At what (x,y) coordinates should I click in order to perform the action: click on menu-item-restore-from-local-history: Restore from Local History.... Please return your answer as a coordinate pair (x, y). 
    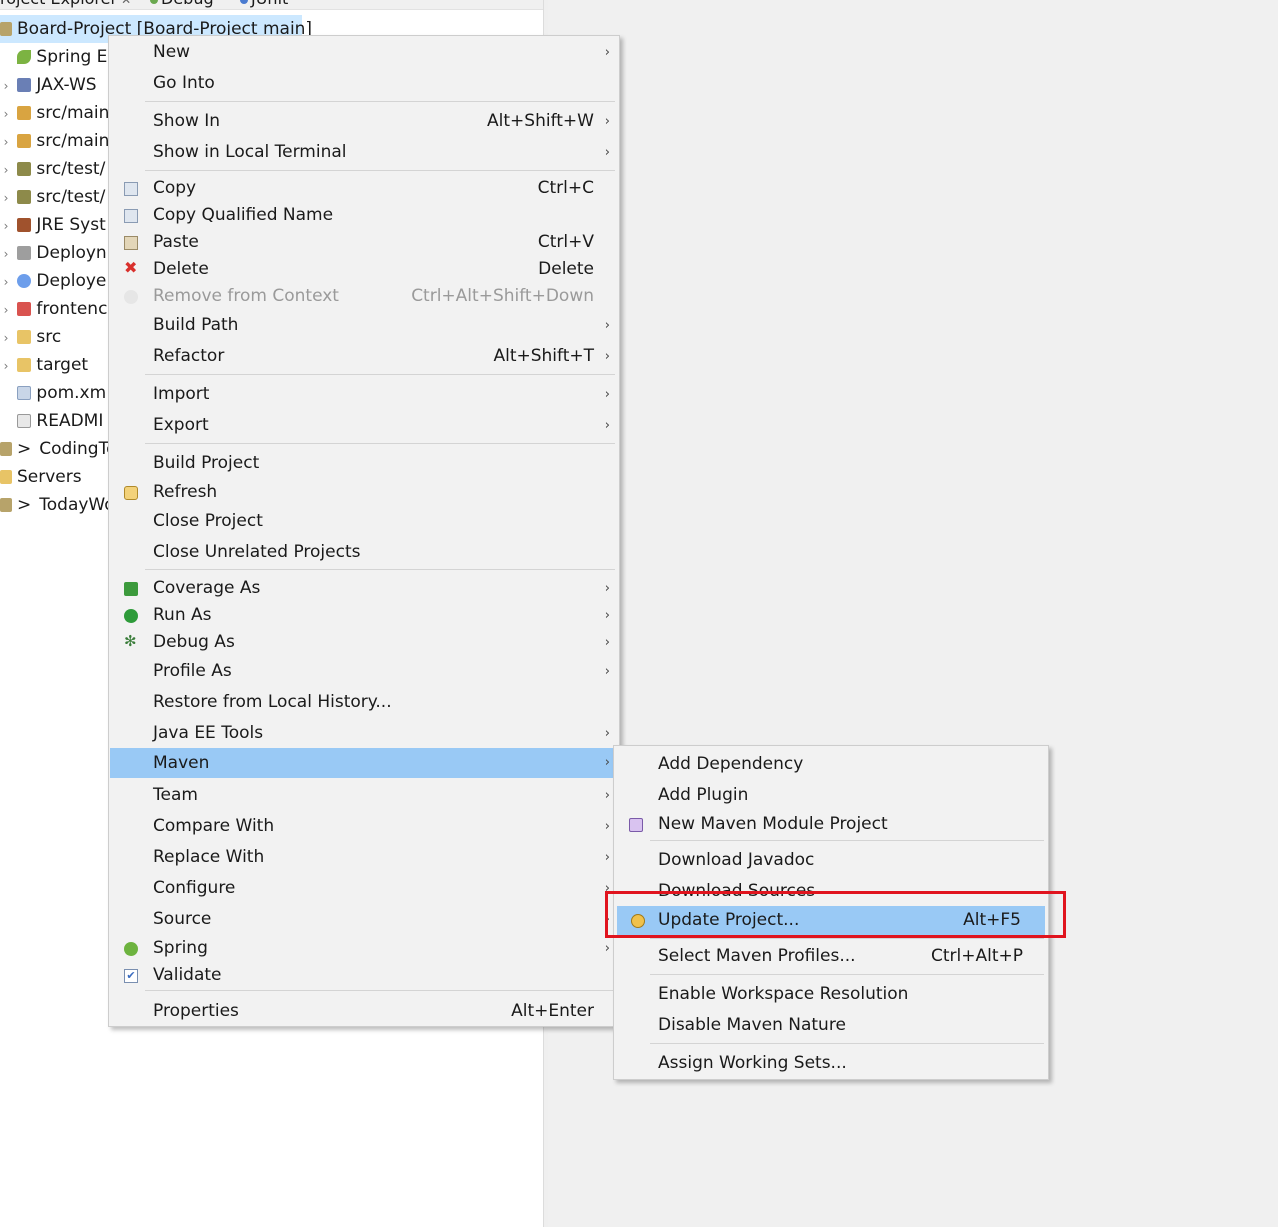
    Looking at the image, I should click on (364, 702).